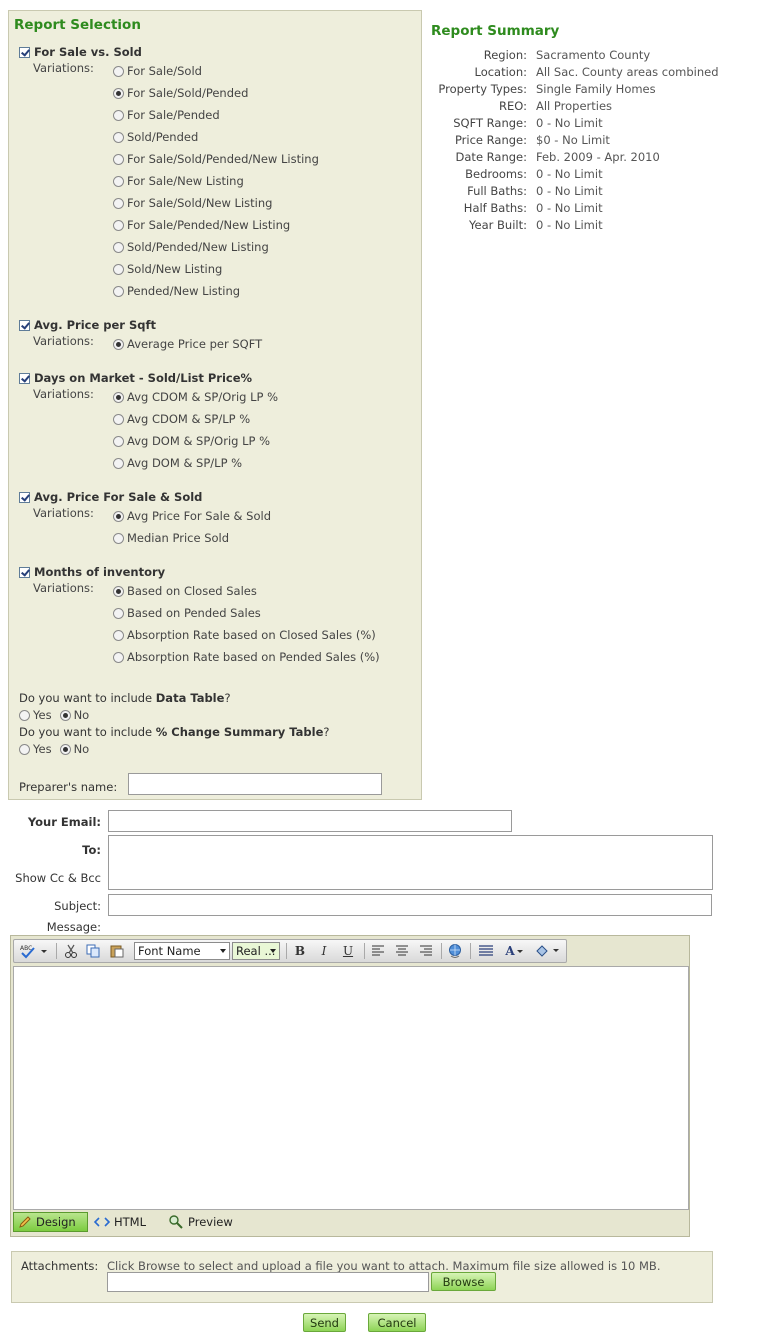  What do you see at coordinates (143, 378) in the screenshot?
I see `report-section-title: Days on Market - Sold/List Price%` at bounding box center [143, 378].